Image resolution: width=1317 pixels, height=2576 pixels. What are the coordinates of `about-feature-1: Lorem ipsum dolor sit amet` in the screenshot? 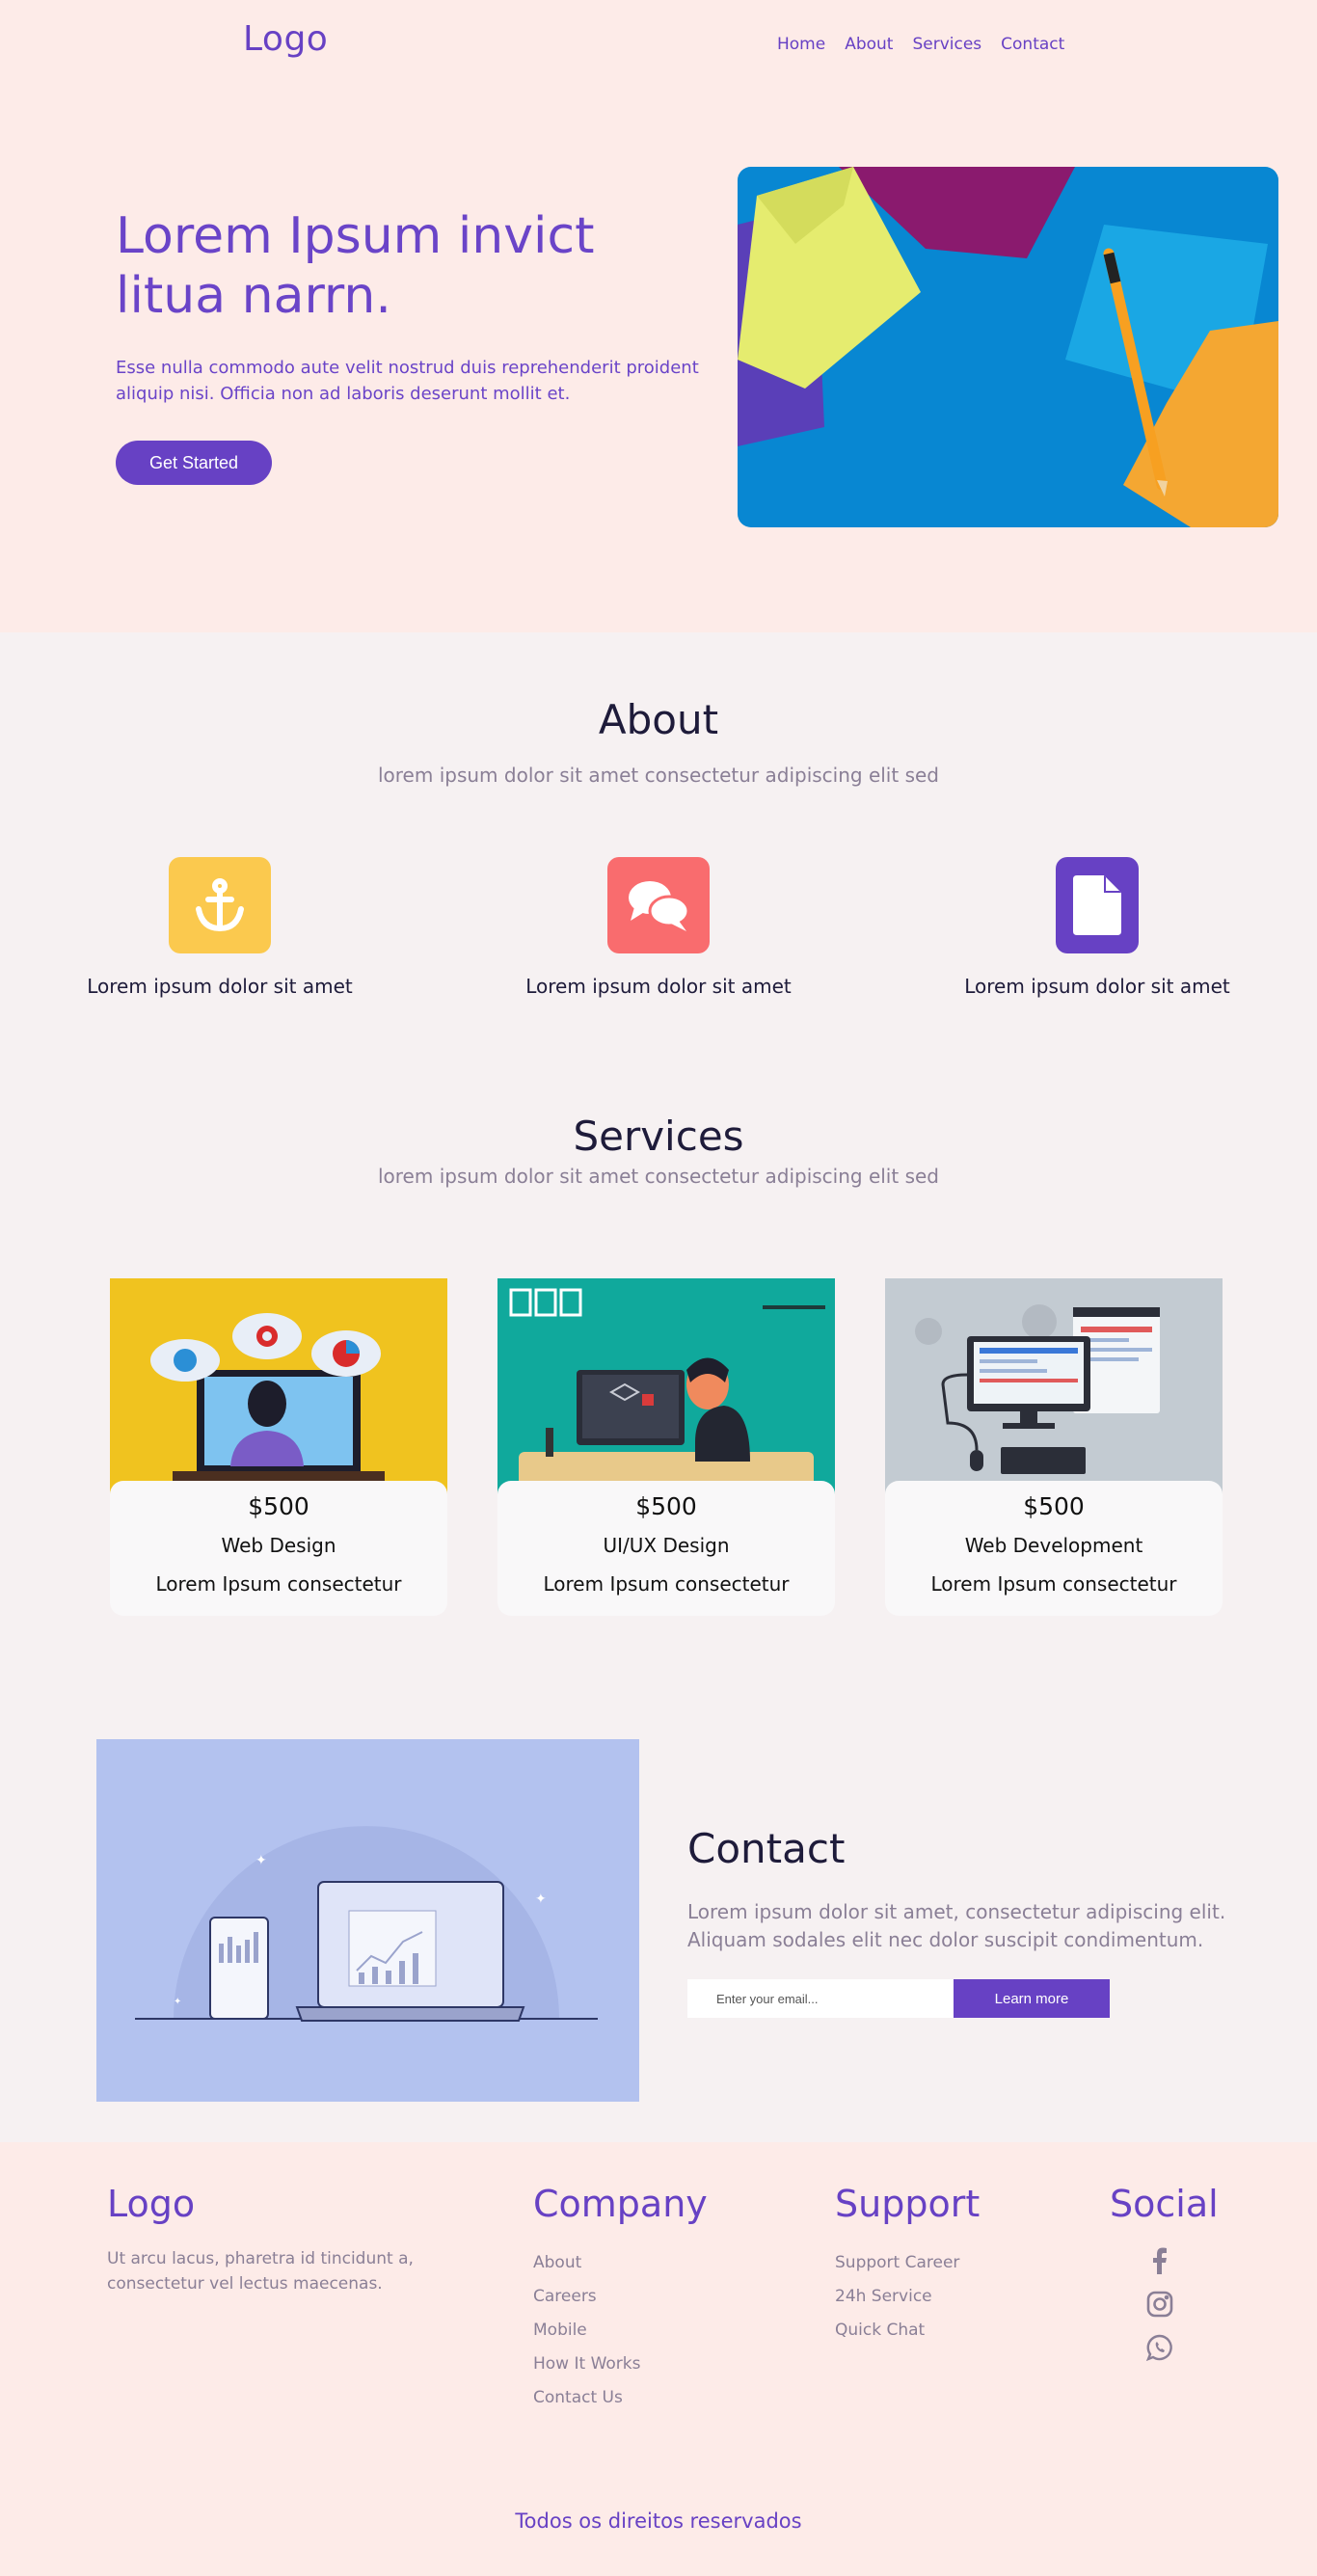 It's located at (219, 928).